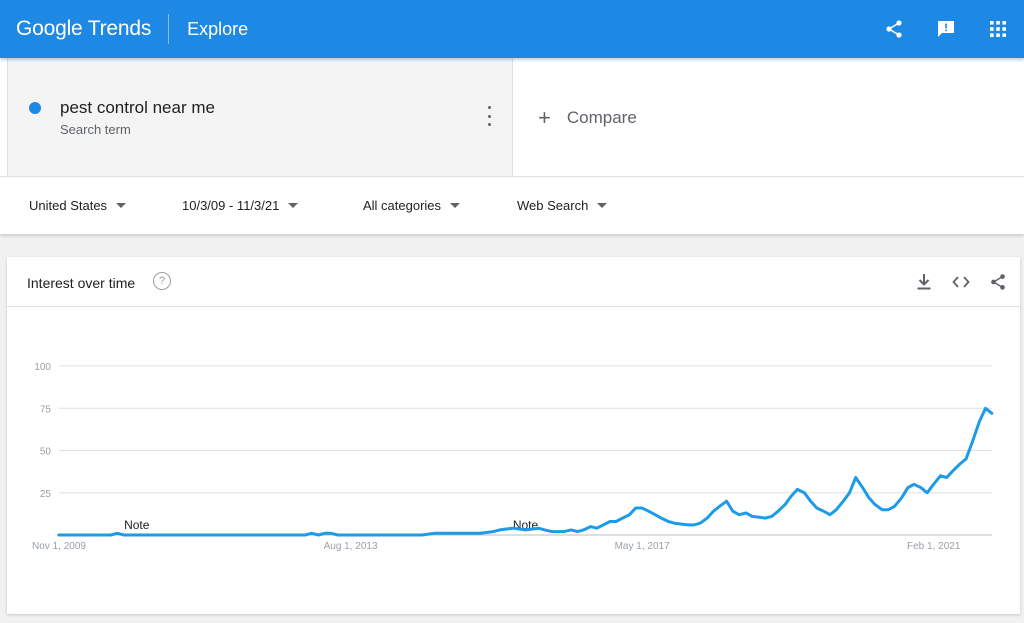 The width and height of the screenshot is (1024, 623). I want to click on note-annotation: Note, so click(137, 525).